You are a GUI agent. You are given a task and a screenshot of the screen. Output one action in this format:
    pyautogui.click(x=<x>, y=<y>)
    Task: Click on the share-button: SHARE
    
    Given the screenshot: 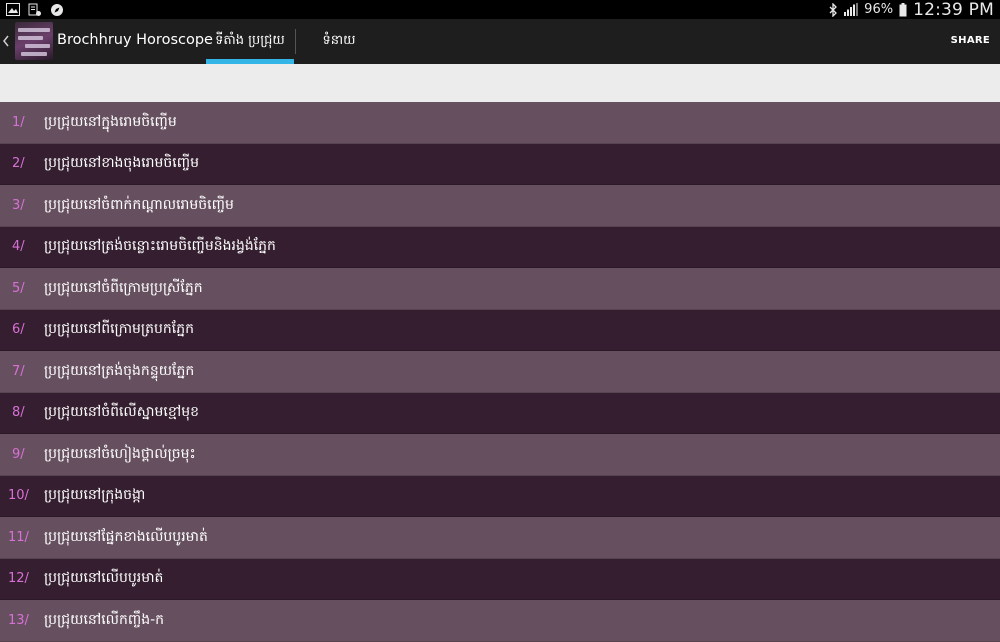 What is the action you would take?
    pyautogui.click(x=970, y=40)
    